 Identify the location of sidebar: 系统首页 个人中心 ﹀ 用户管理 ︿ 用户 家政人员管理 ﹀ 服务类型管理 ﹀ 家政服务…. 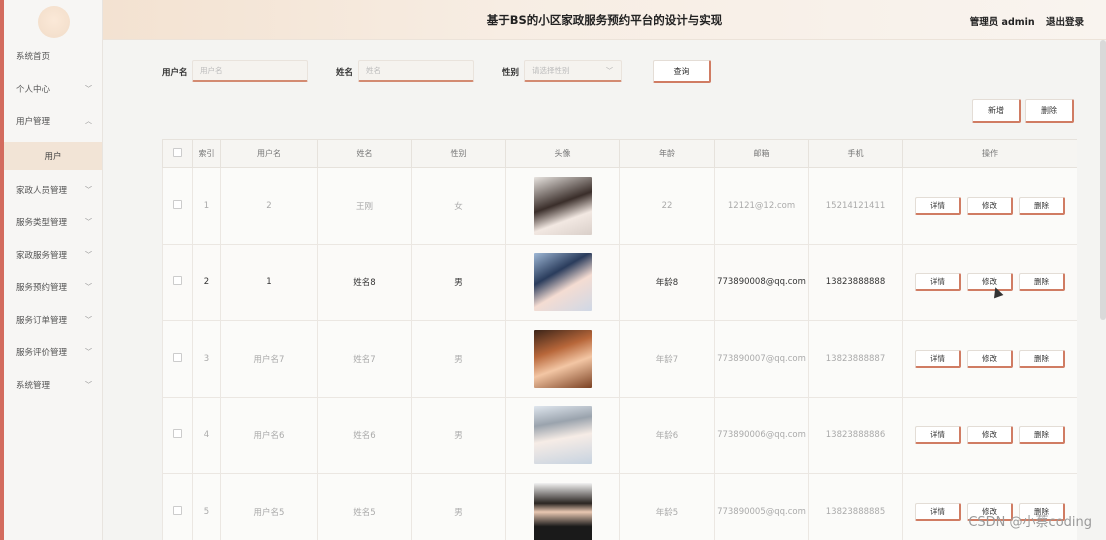
(51, 270).